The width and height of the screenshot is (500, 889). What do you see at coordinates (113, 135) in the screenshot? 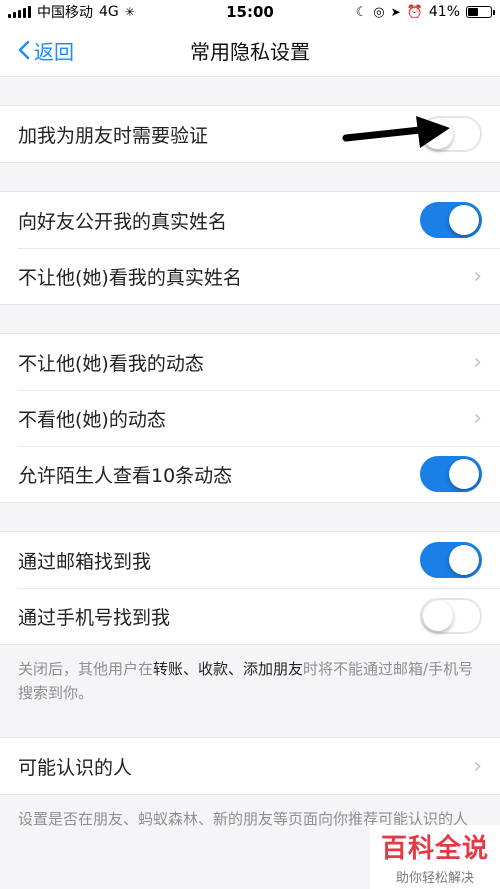
I see `setting-label: 加我为朋友时需要验证` at bounding box center [113, 135].